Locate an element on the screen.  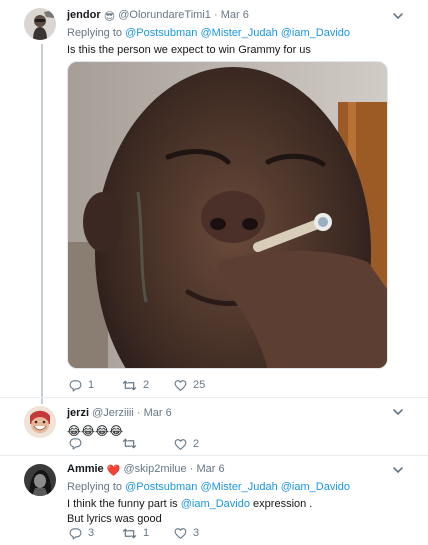
like-button: 2 is located at coordinates (186, 444).